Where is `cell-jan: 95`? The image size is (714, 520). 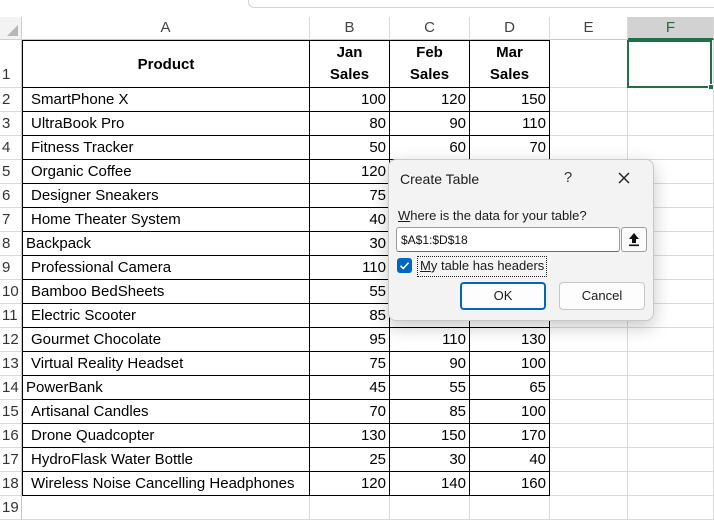 cell-jan: 95 is located at coordinates (350, 340).